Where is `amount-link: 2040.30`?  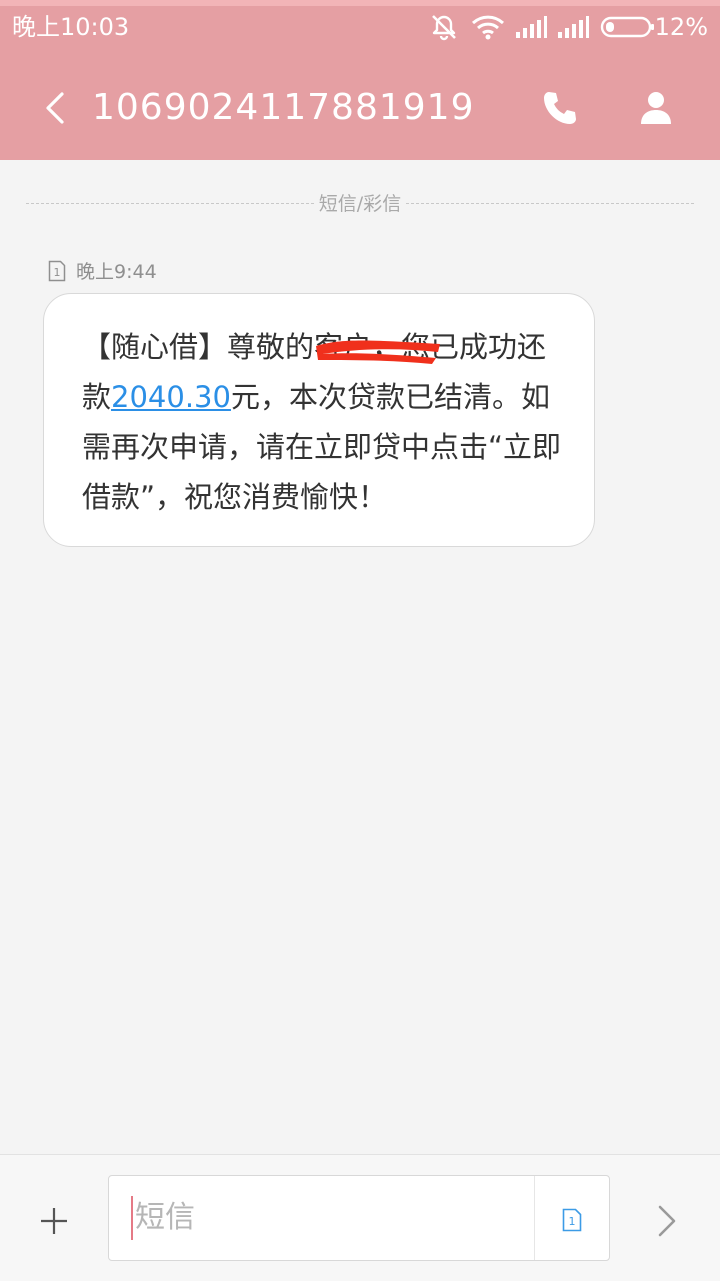
amount-link: 2040.30 is located at coordinates (171, 397).